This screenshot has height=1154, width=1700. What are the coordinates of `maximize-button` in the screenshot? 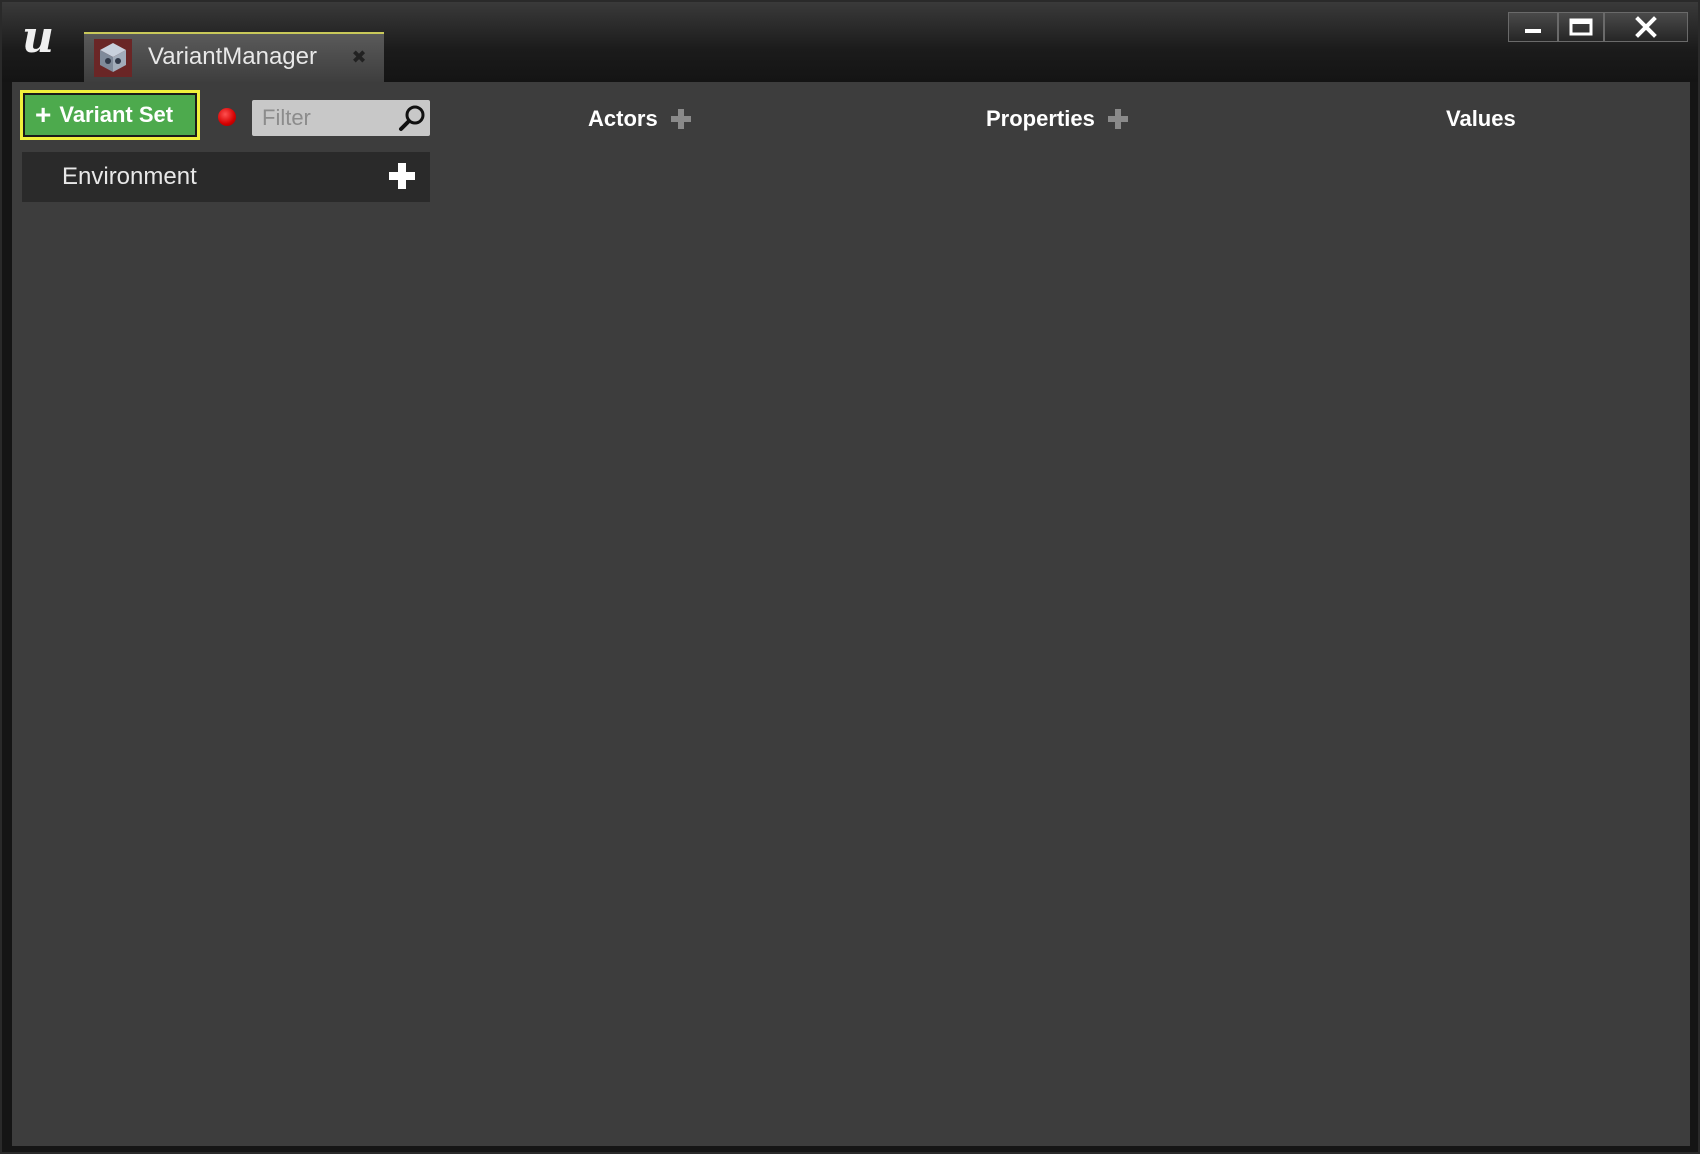 It's located at (1581, 27).